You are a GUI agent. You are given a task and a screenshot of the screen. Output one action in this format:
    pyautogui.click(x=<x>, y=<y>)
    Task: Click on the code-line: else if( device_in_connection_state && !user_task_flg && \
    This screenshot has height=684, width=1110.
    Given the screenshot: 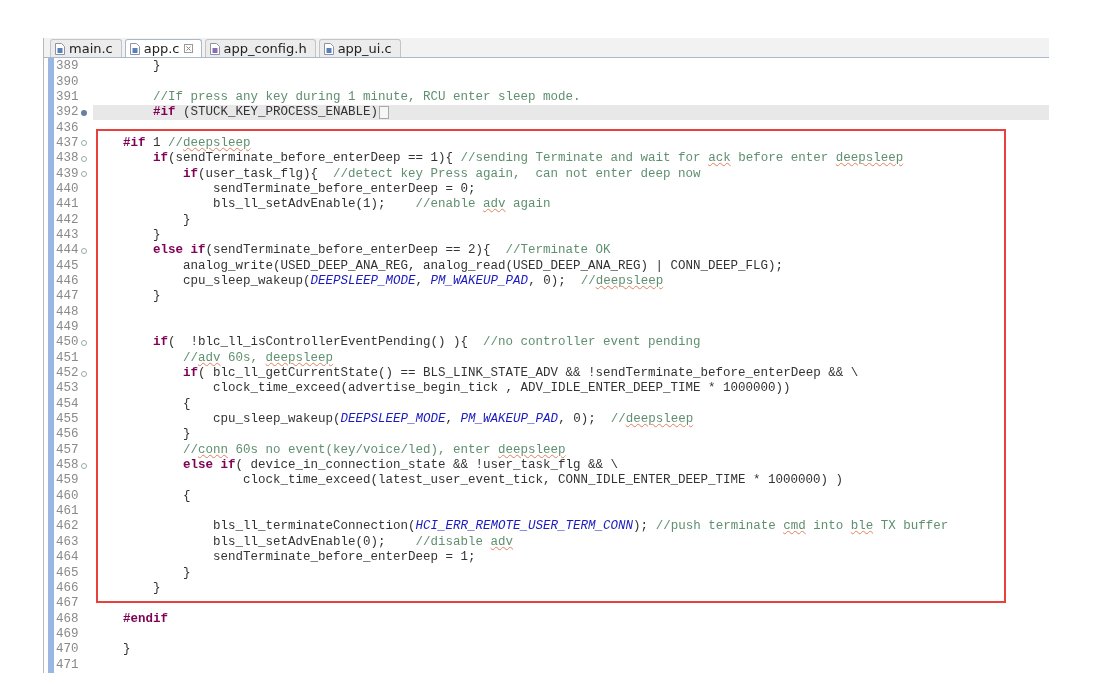 What is the action you would take?
    pyautogui.click(x=400, y=466)
    